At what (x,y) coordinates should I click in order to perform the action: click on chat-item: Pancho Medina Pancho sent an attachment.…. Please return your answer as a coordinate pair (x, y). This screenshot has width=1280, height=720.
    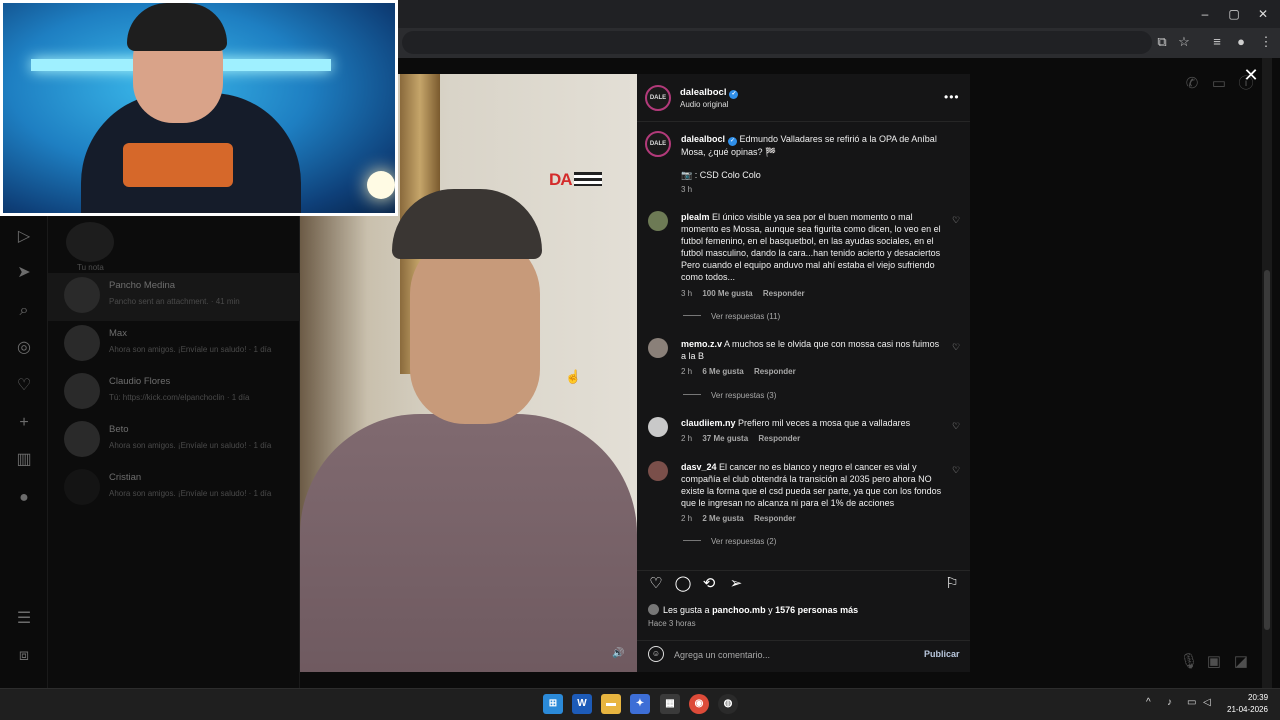
    Looking at the image, I should click on (174, 297).